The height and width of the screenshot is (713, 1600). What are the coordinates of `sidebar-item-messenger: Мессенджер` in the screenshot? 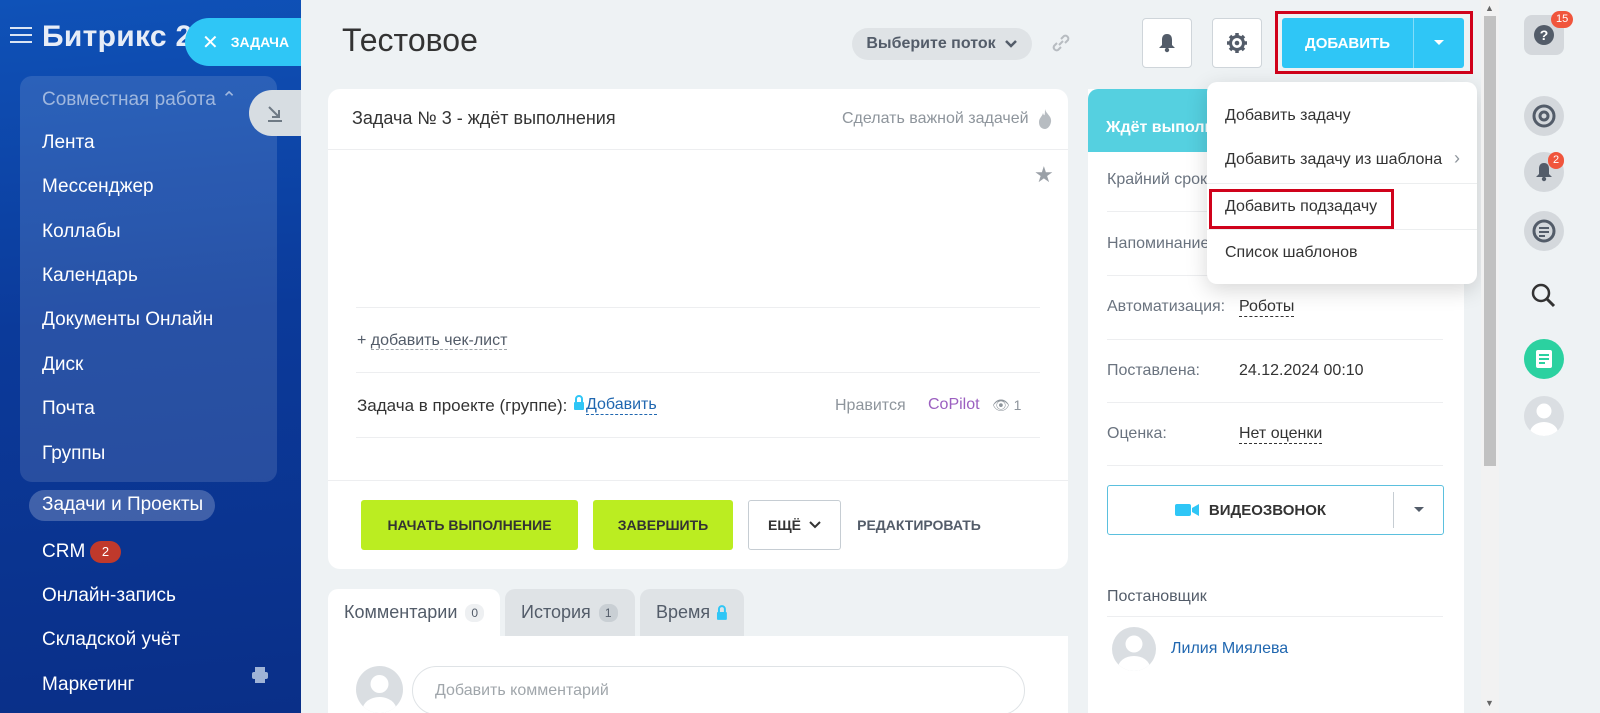 It's located at (98, 187).